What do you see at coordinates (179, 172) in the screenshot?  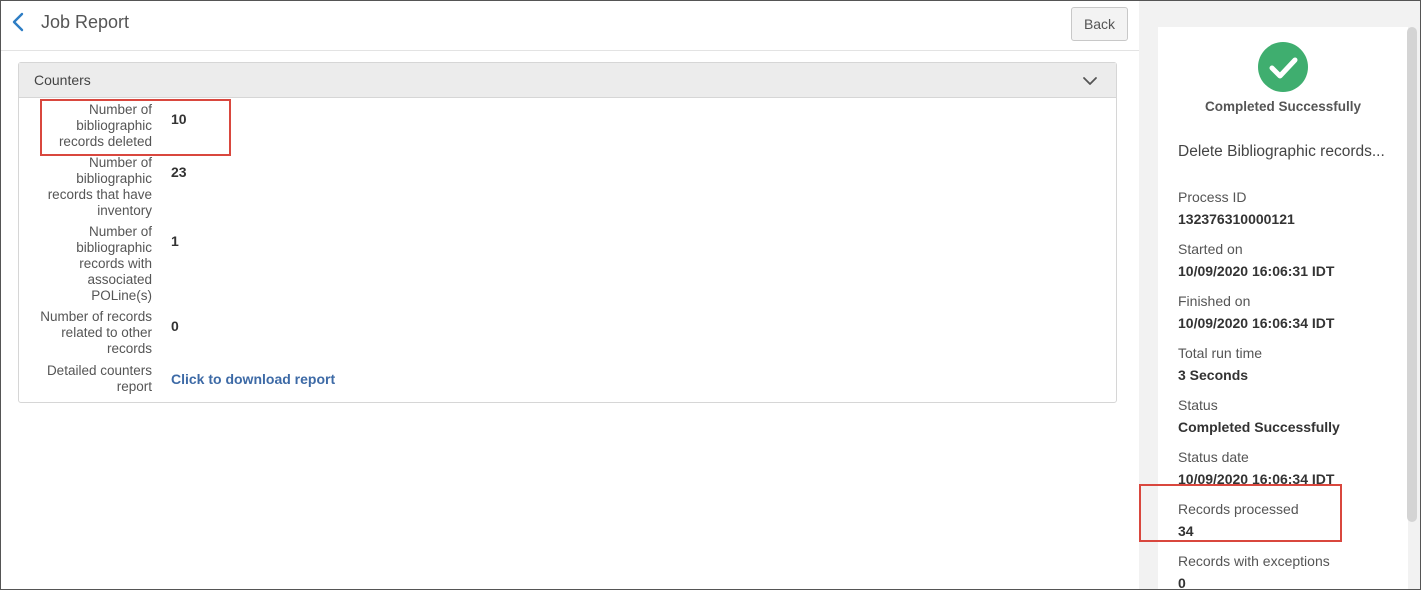 I see `counter-value: 23` at bounding box center [179, 172].